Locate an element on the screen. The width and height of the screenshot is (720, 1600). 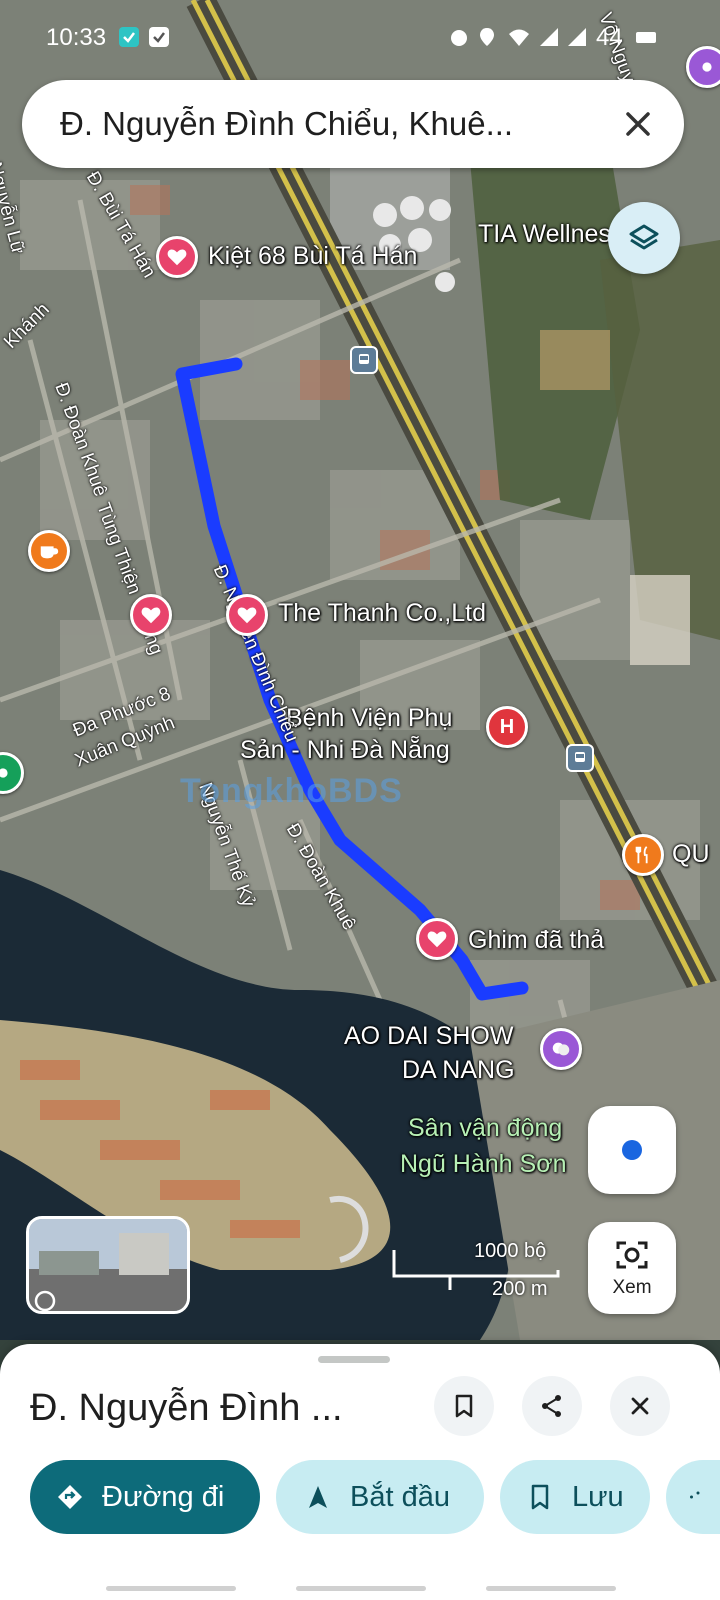
save-label: Lưu is located at coordinates (598, 1496).